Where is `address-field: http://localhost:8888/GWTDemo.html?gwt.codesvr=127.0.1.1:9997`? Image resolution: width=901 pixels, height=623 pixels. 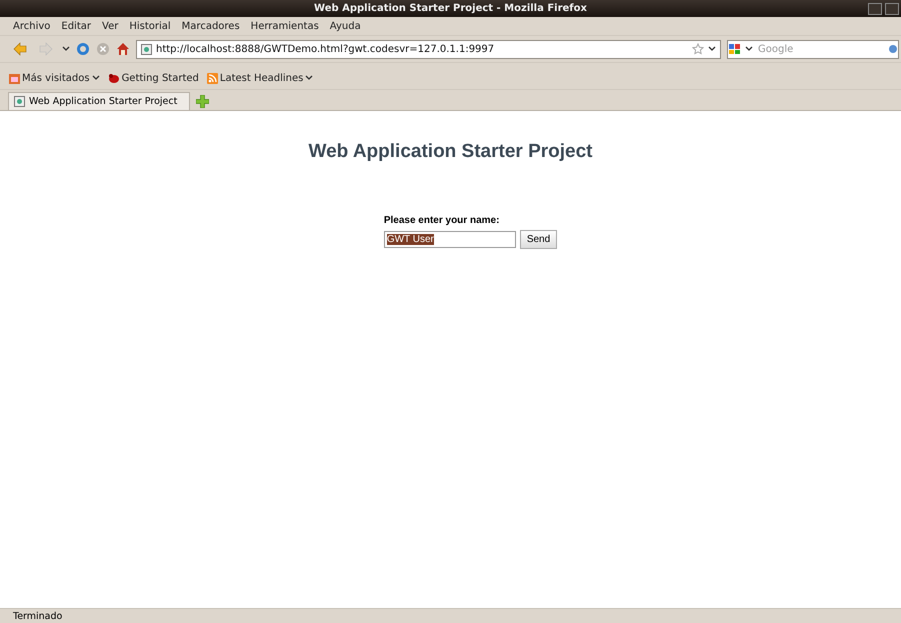 address-field: http://localhost:8888/GWTDemo.html?gwt.codesvr=127.0.1.1:9997 is located at coordinates (428, 49).